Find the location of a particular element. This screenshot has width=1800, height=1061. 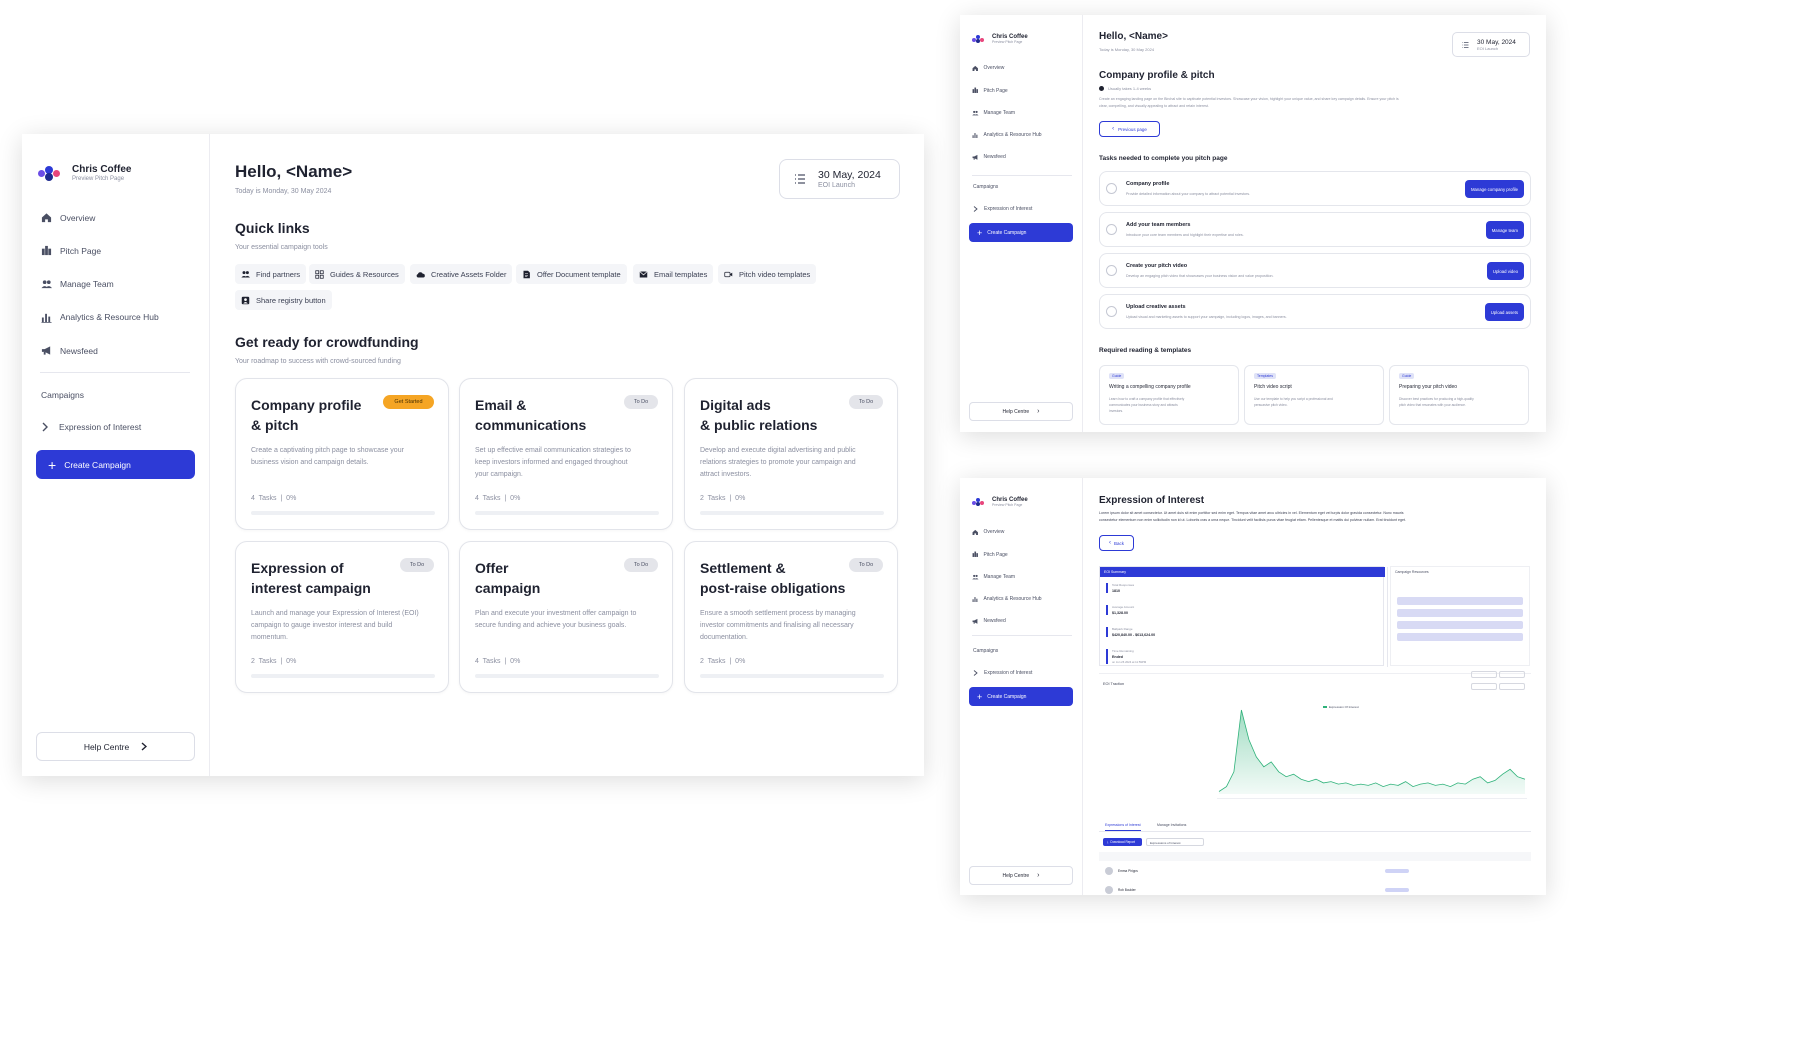

card-meta: 2 Tasks | 0% is located at coordinates (723, 661).